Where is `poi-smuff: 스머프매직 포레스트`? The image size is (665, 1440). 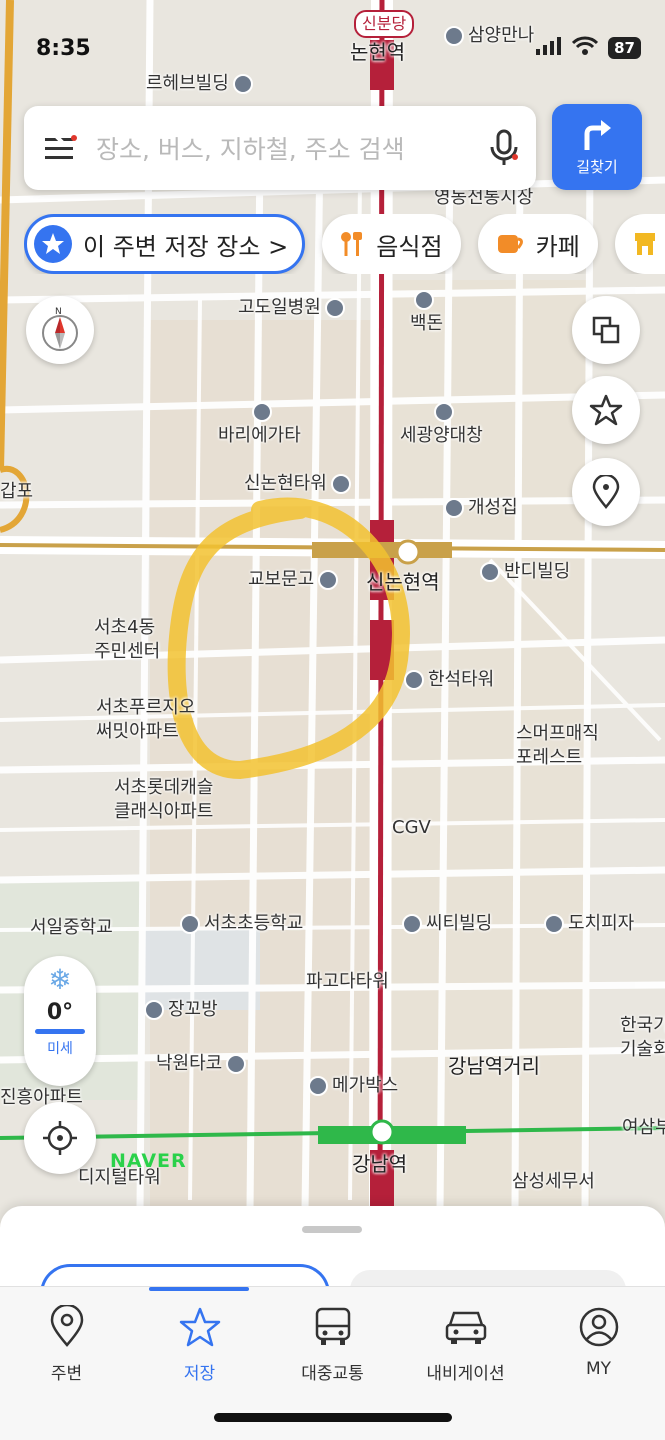 poi-smuff: 스머프매직 포레스트 is located at coordinates (557, 746).